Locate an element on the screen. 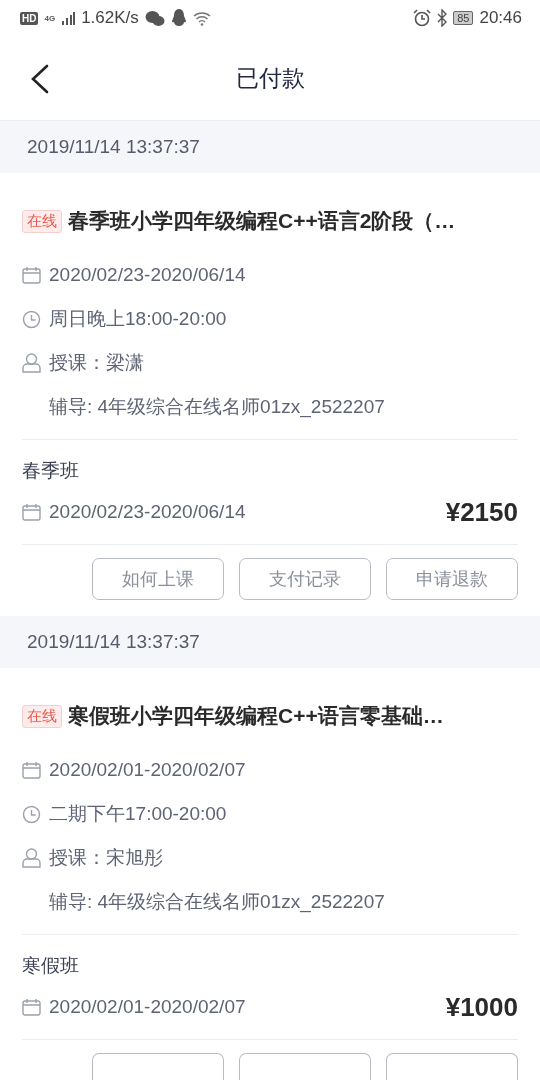  term-dates: 2020/02/23-2020/06/14 is located at coordinates (147, 512).